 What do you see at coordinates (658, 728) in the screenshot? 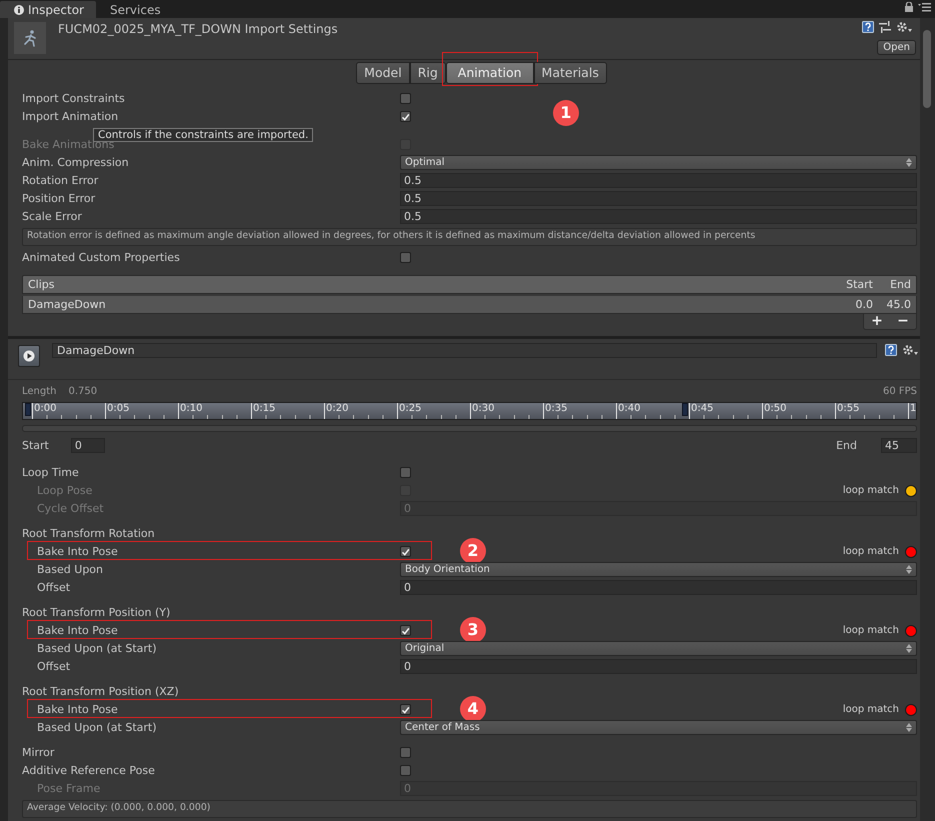
I see `dropdown: Center of Mass` at bounding box center [658, 728].